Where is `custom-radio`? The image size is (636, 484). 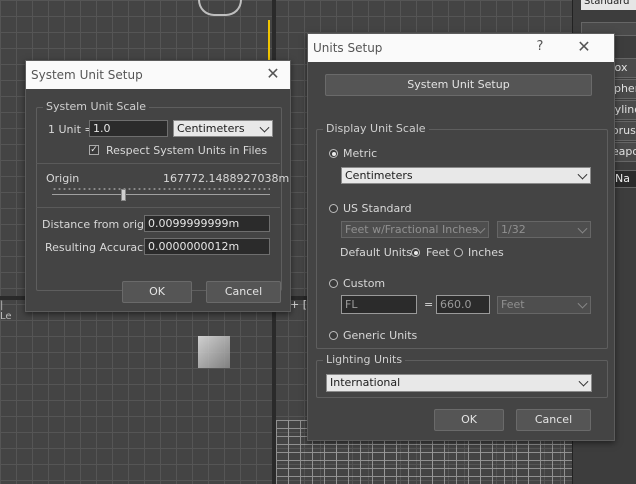
custom-radio is located at coordinates (333, 283).